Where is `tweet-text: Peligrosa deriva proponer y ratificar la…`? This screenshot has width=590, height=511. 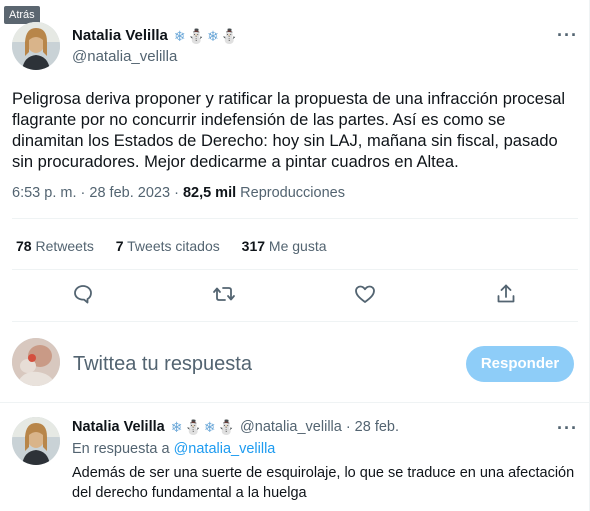 tweet-text: Peligrosa deriva proponer y ratificar la… is located at coordinates (289, 130).